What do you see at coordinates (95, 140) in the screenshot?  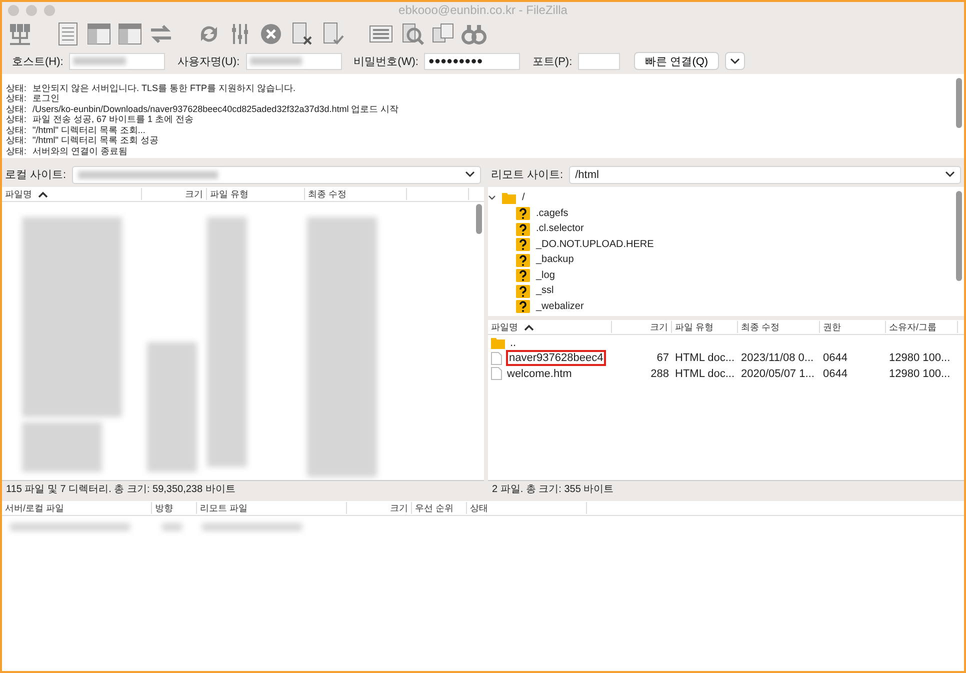 I see `log-message: "/html" 디렉터리 목록 조회 성공` at bounding box center [95, 140].